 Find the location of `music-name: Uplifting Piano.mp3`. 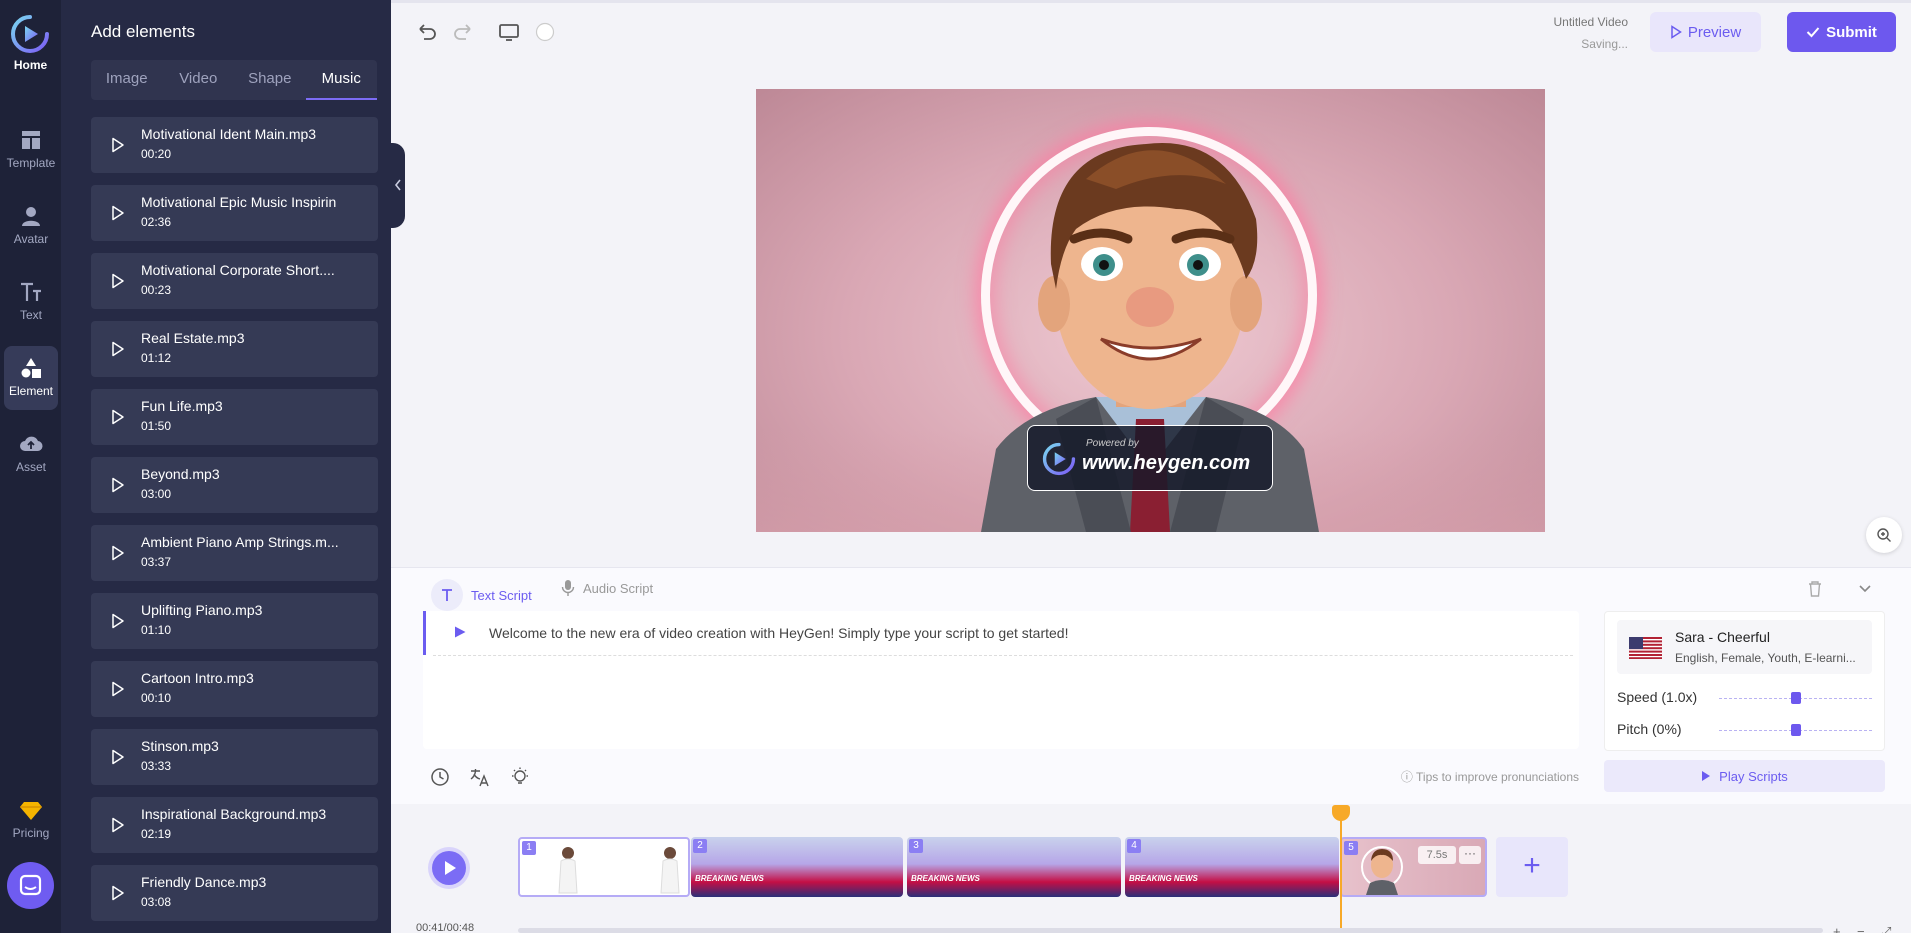

music-name: Uplifting Piano.mp3 is located at coordinates (202, 610).